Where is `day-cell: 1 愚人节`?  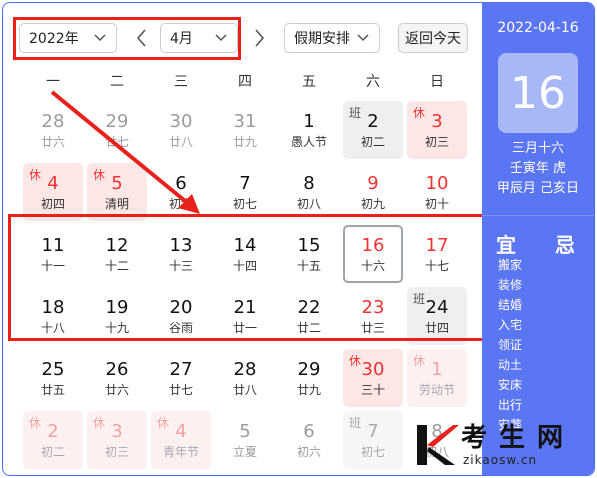 day-cell: 1 愚人节 is located at coordinates (309, 130).